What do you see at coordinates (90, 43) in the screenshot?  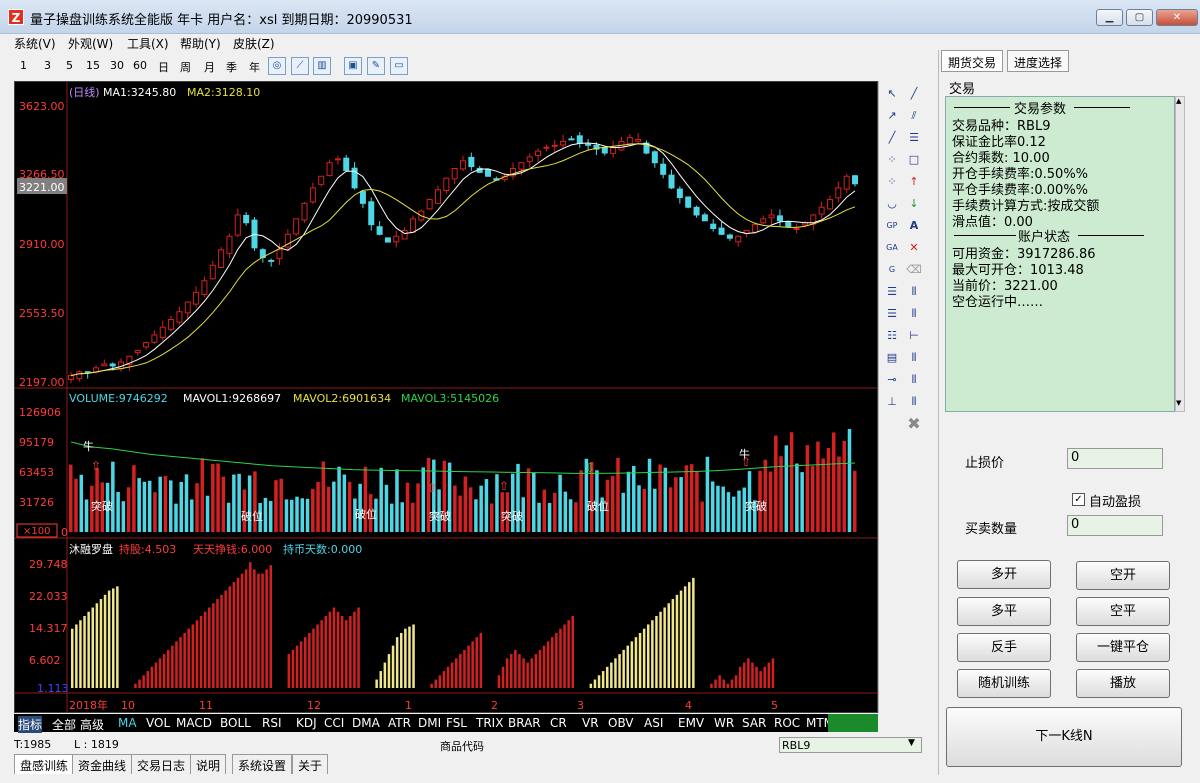 I see `menu-appearance: 外观(W)` at bounding box center [90, 43].